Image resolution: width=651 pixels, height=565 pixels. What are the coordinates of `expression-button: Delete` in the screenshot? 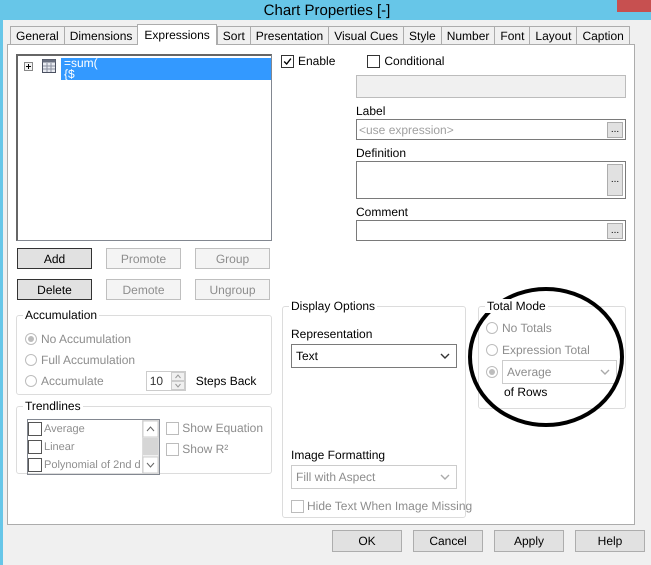 It's located at (54, 289).